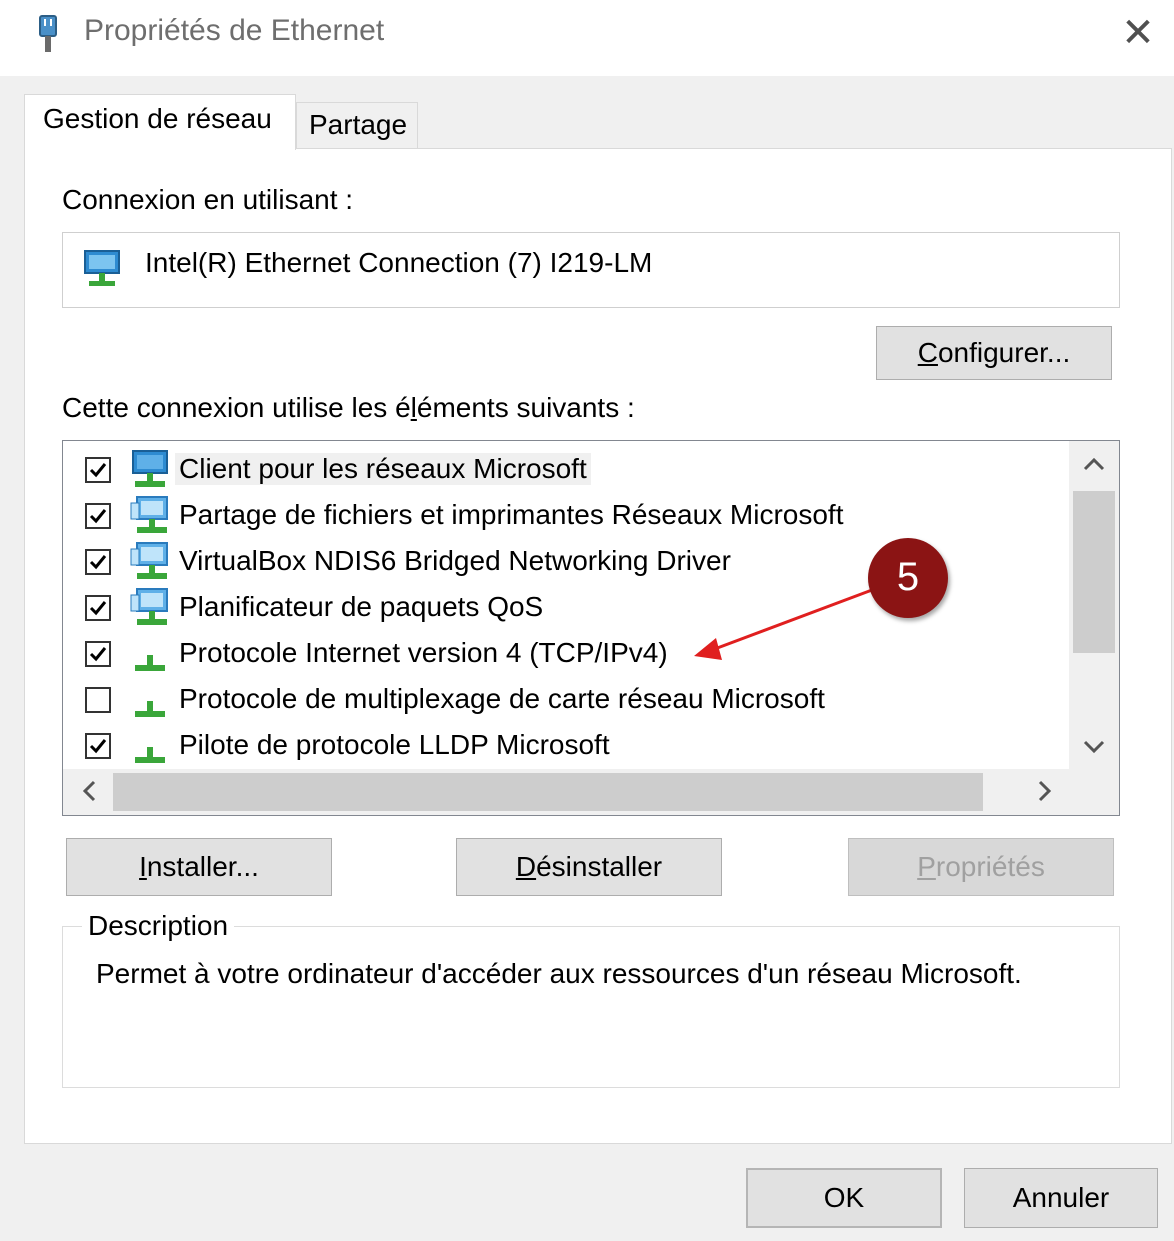  What do you see at coordinates (102, 268) in the screenshot?
I see `network-adapter-icon` at bounding box center [102, 268].